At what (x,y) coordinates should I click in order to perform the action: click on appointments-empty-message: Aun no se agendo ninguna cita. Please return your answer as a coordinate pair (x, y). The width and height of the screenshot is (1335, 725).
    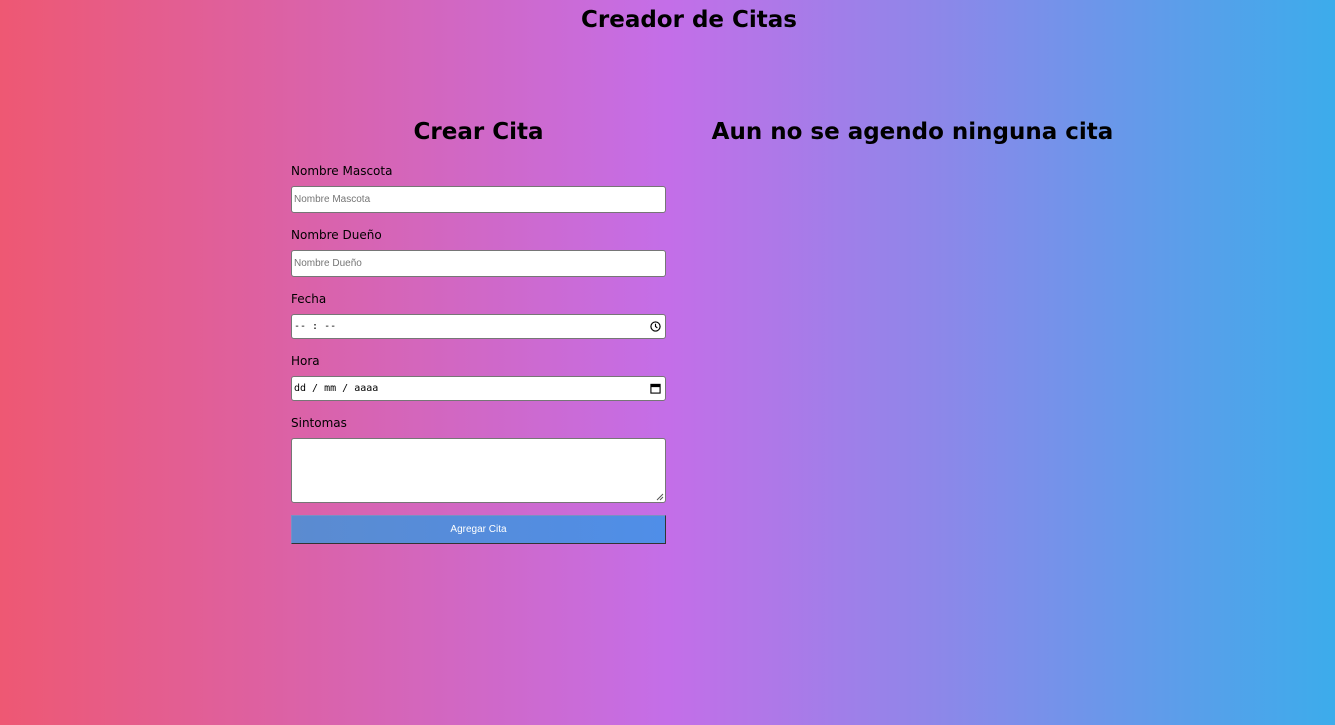
    Looking at the image, I should click on (912, 132).